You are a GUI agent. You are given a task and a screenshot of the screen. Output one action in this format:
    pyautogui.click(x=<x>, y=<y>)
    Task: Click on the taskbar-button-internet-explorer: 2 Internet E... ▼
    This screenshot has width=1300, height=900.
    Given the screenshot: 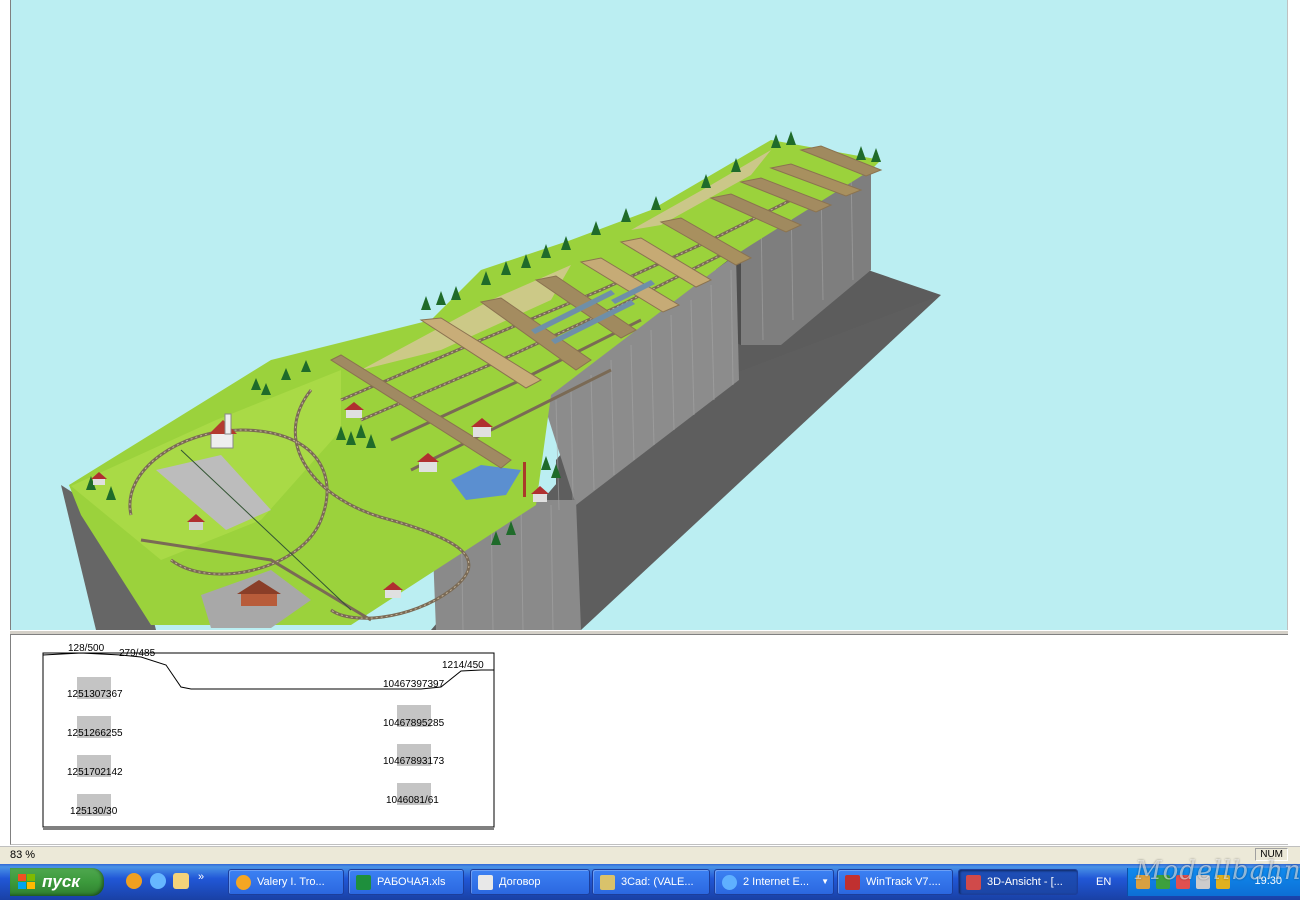 What is the action you would take?
    pyautogui.click(x=774, y=882)
    